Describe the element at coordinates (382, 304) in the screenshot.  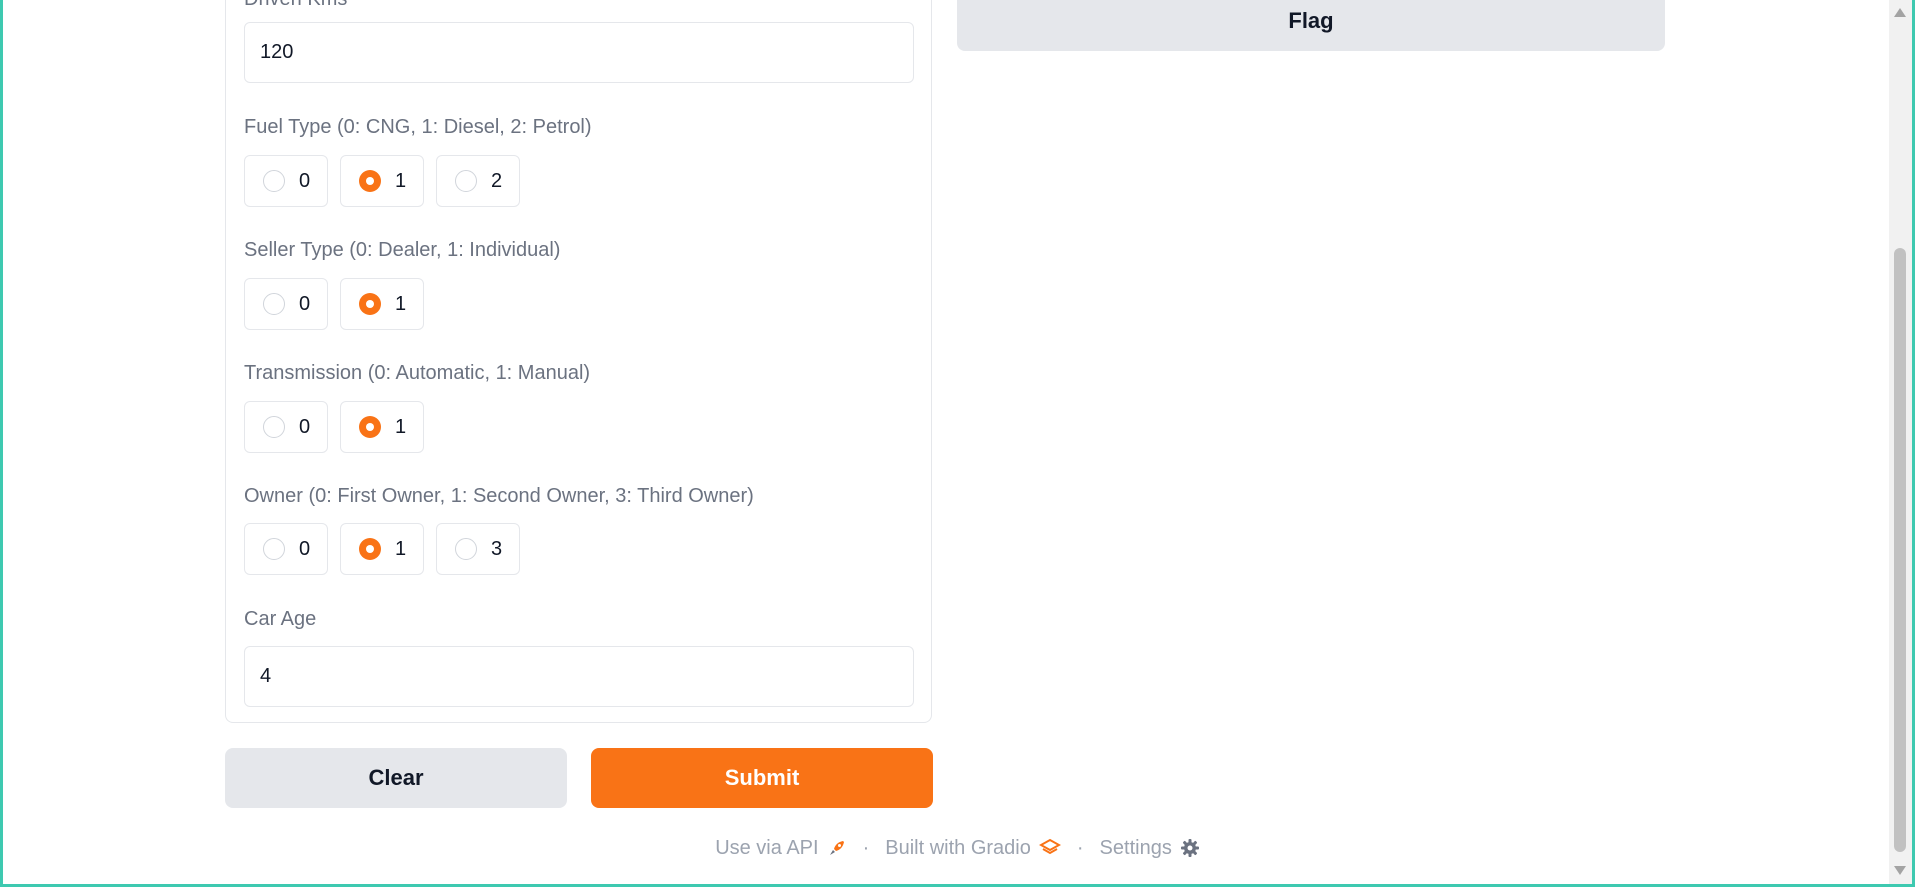
I see `seller-type-option-1: 1` at that location.